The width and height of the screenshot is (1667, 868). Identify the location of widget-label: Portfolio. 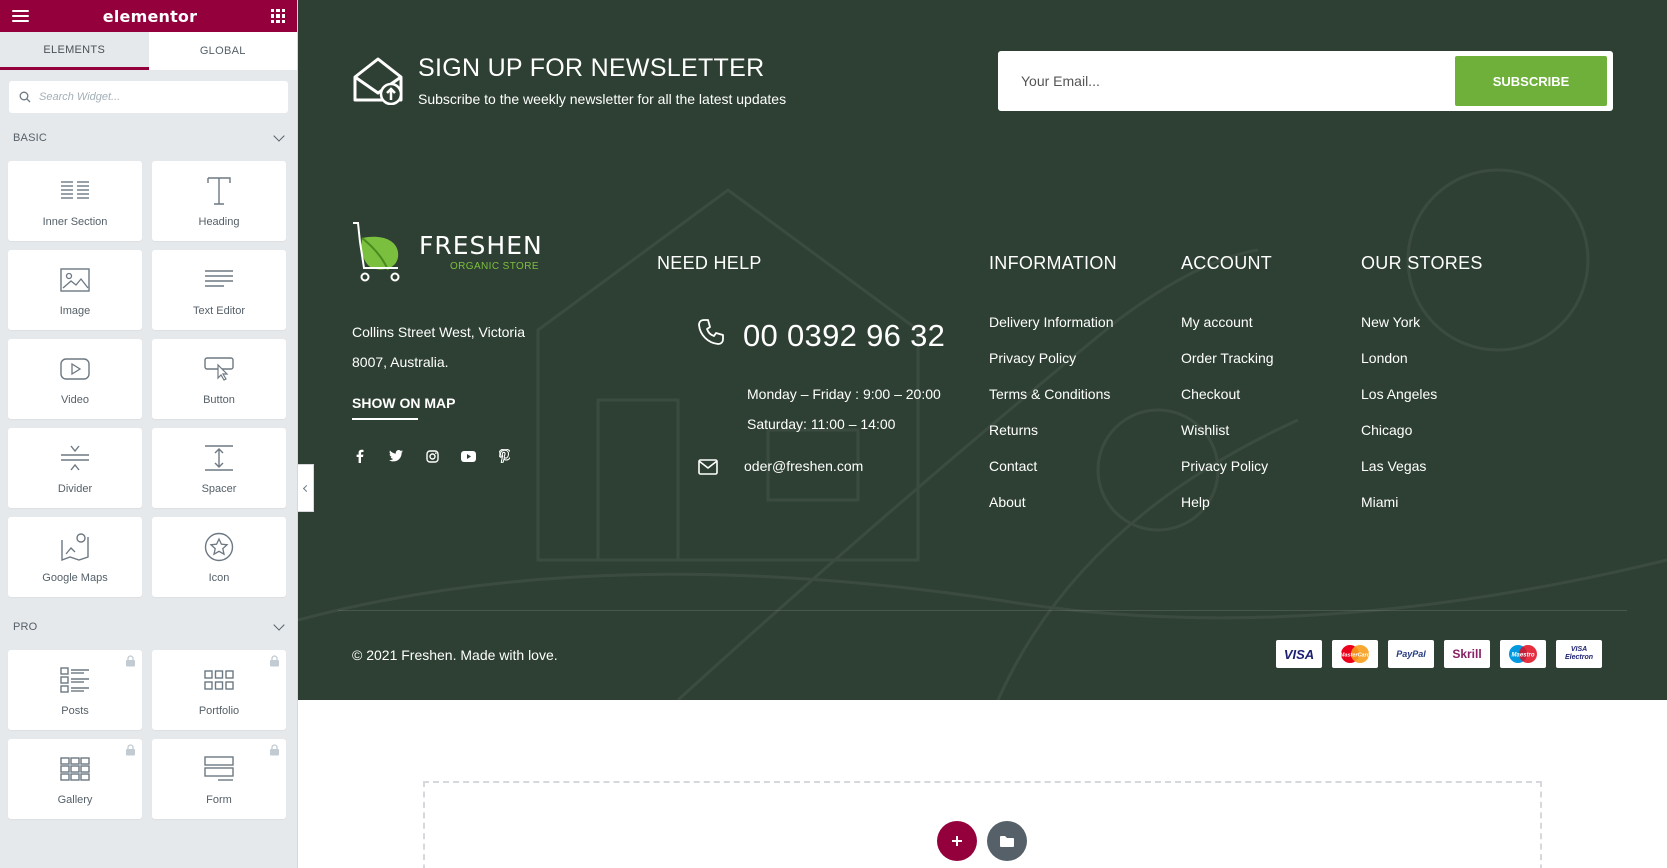
(219, 710).